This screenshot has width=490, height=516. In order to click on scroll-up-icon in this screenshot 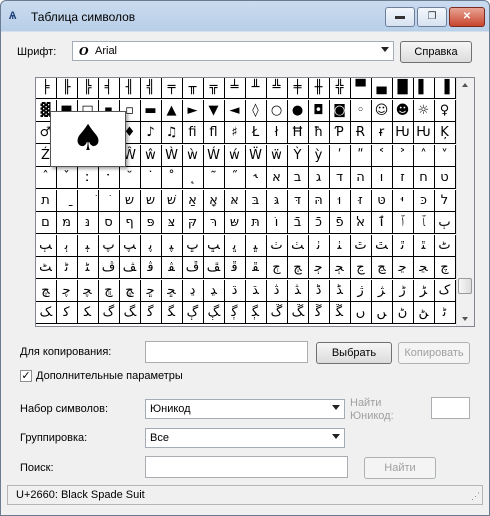, I will do `click(465, 85)`.